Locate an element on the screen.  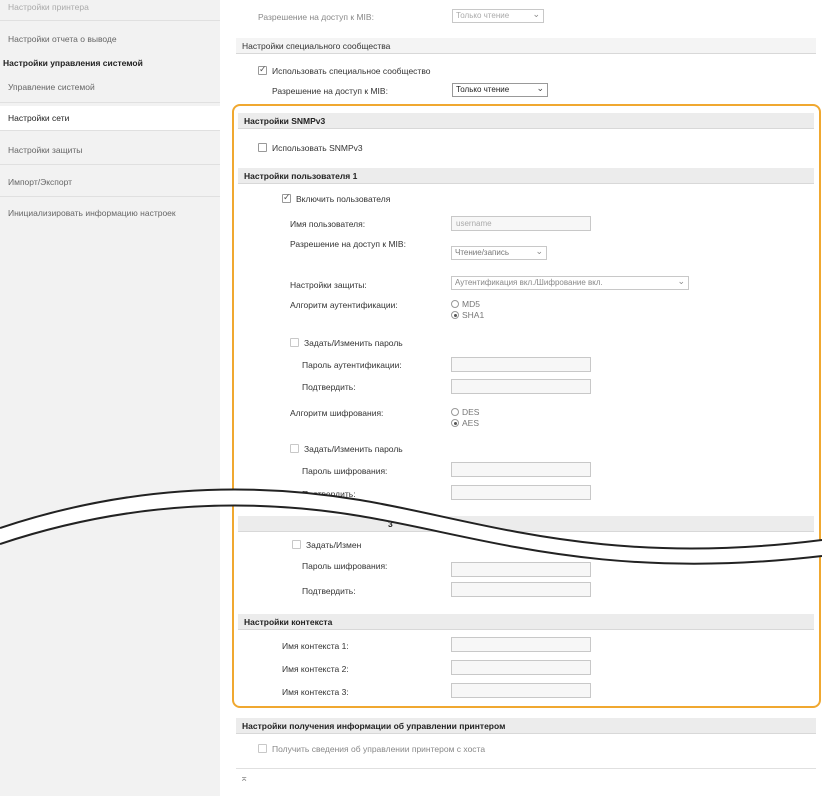
enc-confirm-label-3: Подтвердить: is located at coordinates (329, 591).